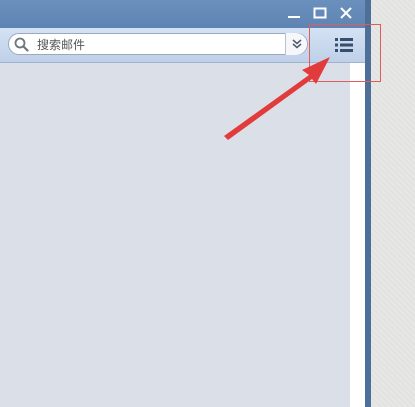 The width and height of the screenshot is (415, 407). What do you see at coordinates (294, 13) in the screenshot?
I see `minimize-button` at bounding box center [294, 13].